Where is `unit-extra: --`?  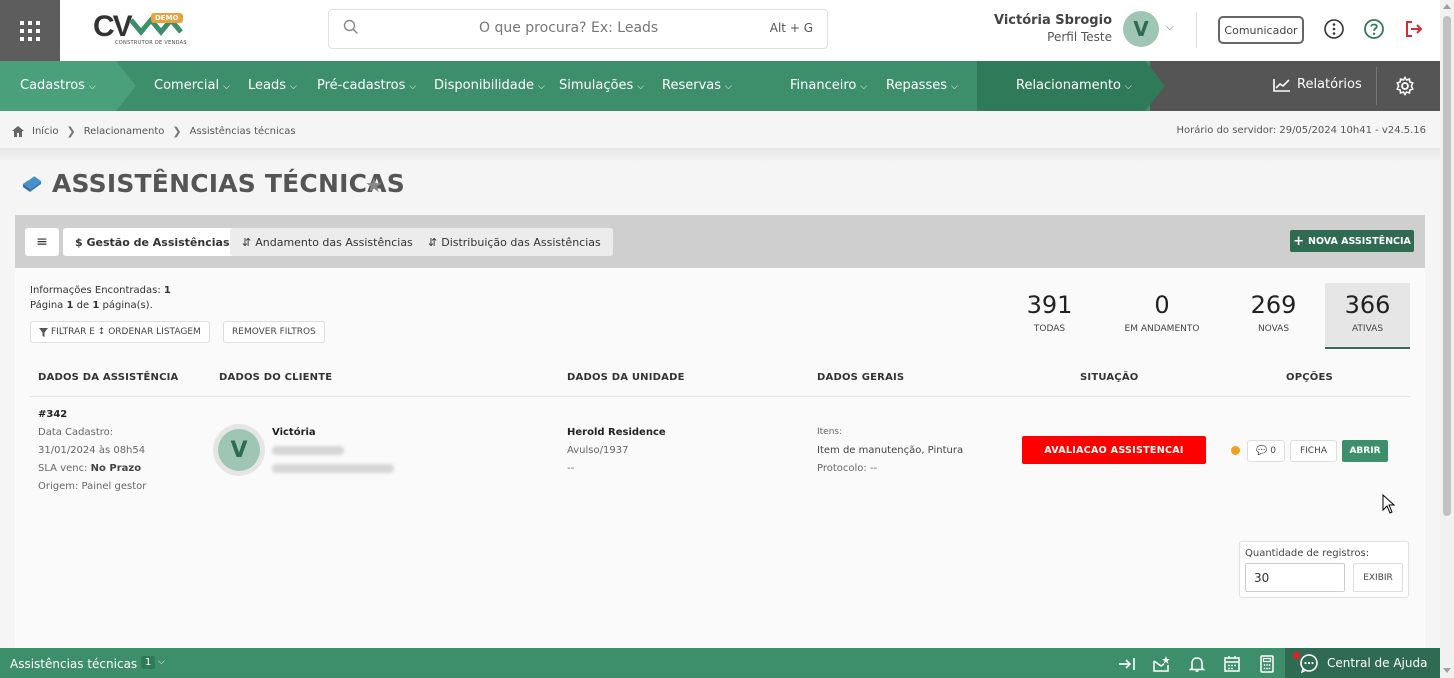
unit-extra: -- is located at coordinates (571, 468).